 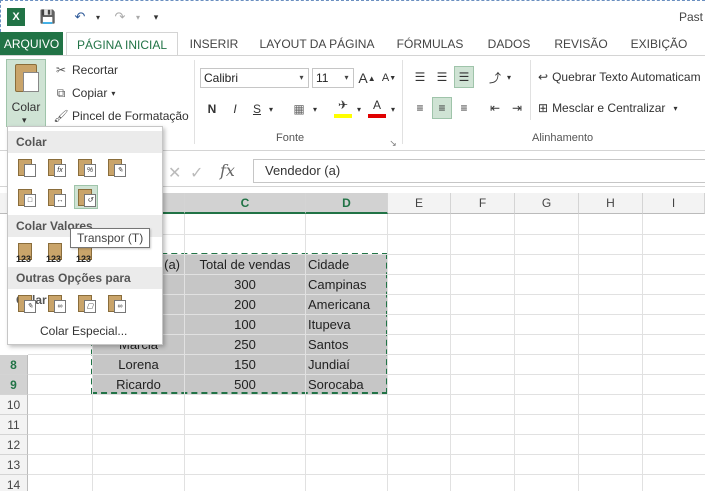 What do you see at coordinates (322, 78) in the screenshot?
I see `font-size-value: 11` at bounding box center [322, 78].